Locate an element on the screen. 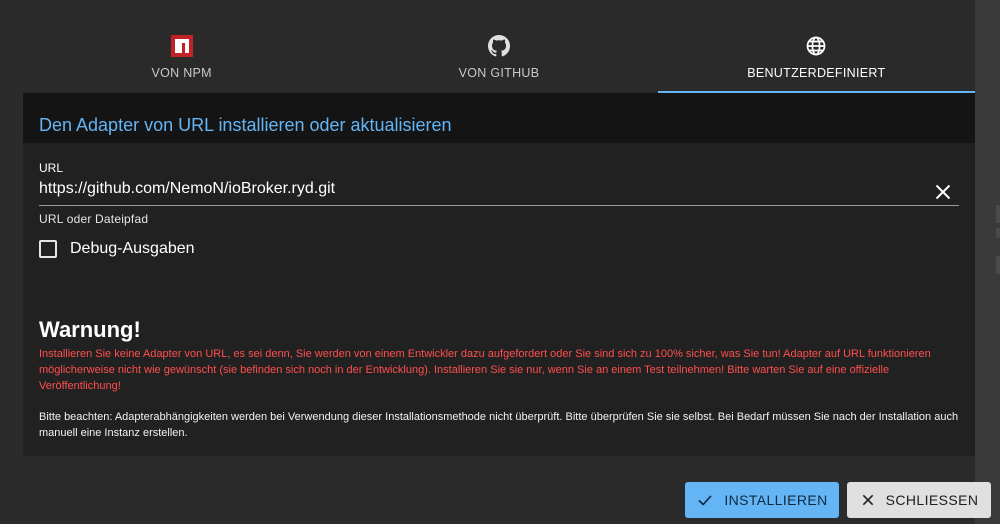 This screenshot has width=1000, height=524. tab-custom: BENUTZERDEFINIERT is located at coordinates (816, 56).